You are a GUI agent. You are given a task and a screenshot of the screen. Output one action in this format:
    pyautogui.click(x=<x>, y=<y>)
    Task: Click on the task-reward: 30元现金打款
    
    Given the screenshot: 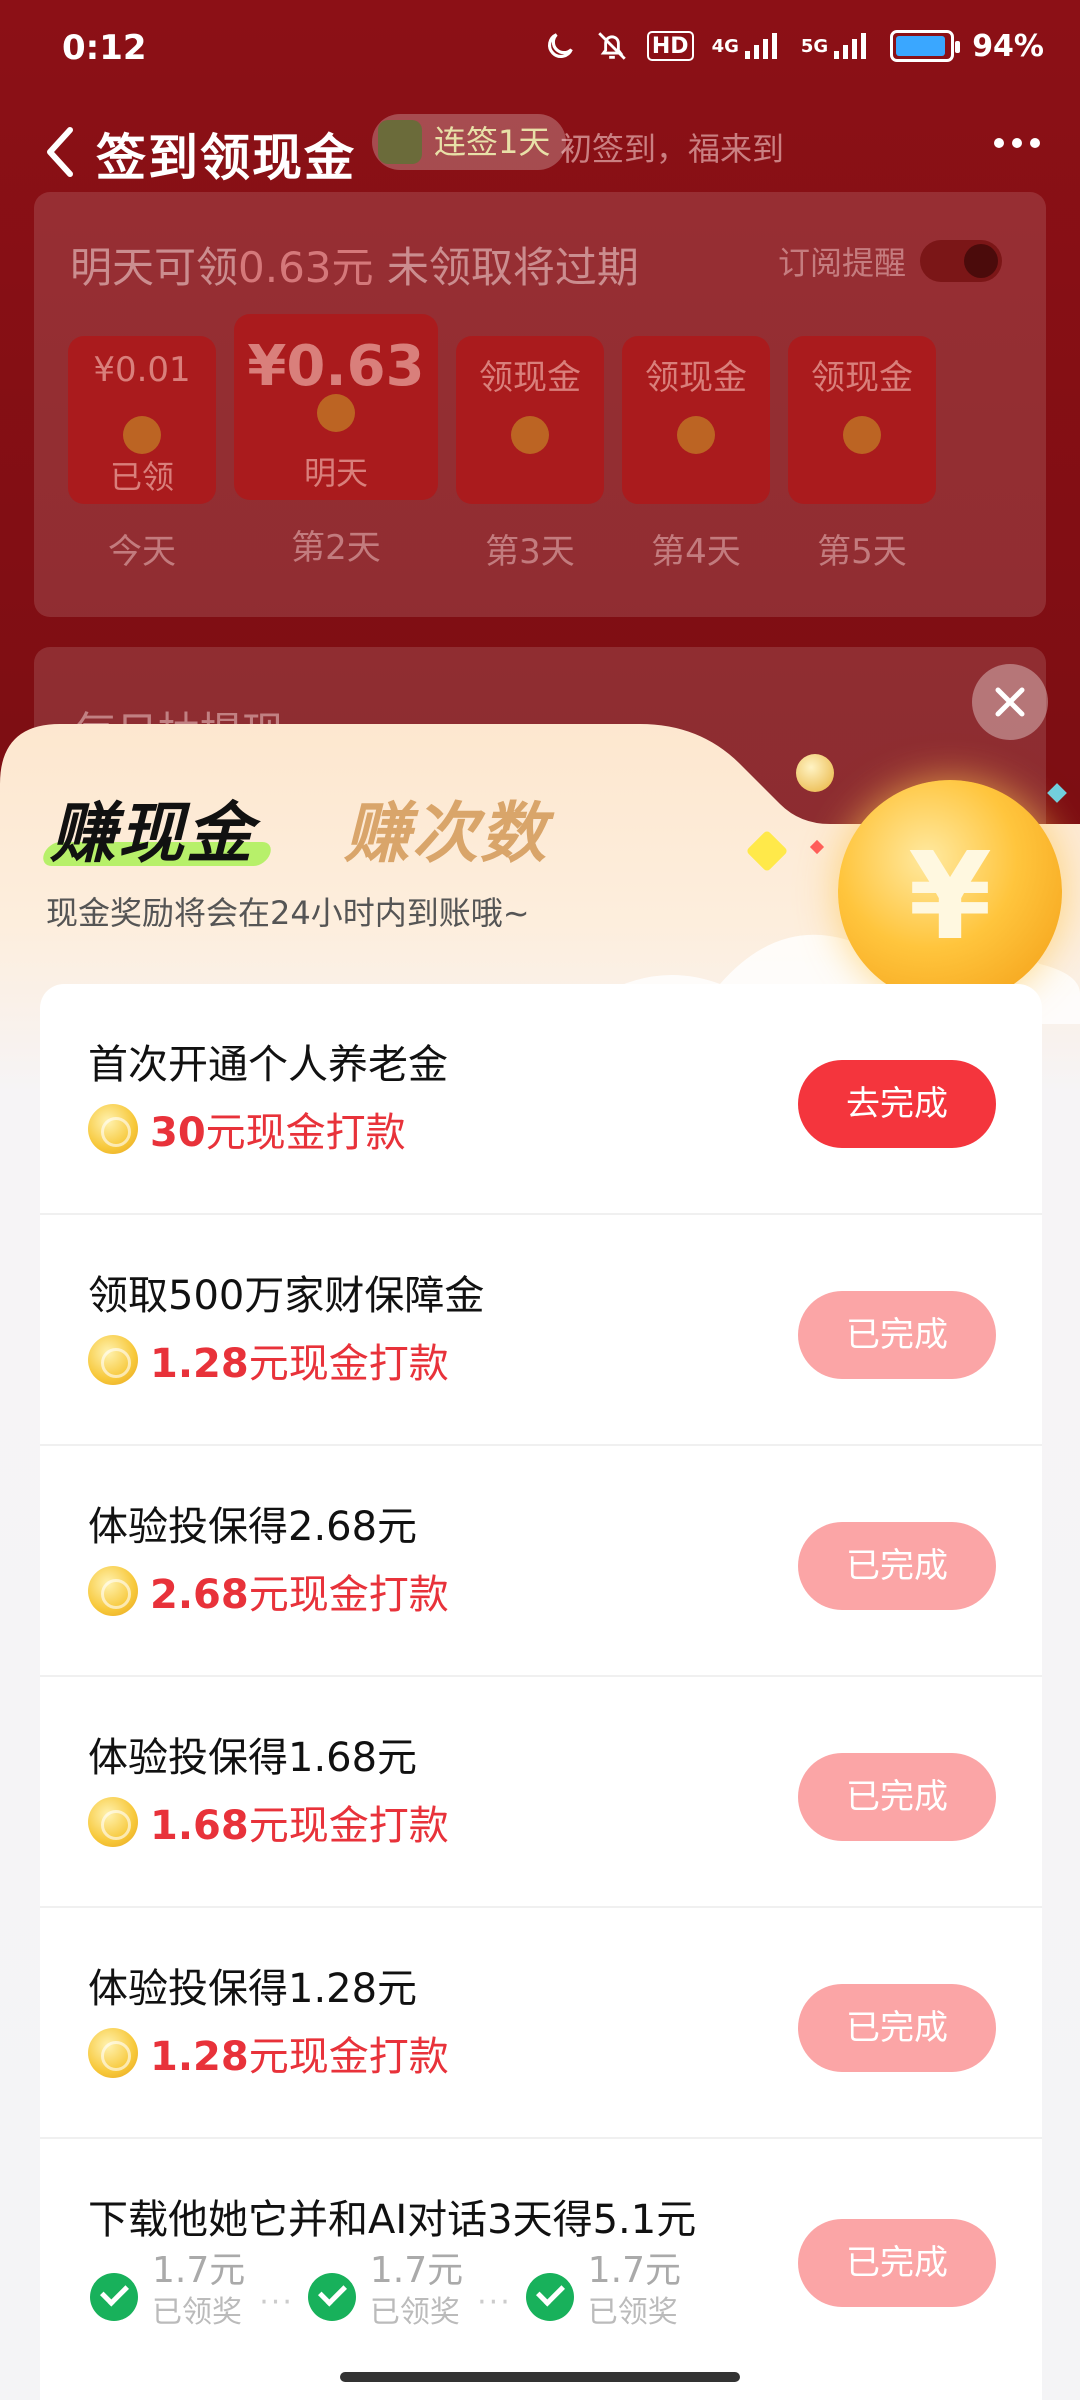 What is the action you would take?
    pyautogui.click(x=247, y=1129)
    